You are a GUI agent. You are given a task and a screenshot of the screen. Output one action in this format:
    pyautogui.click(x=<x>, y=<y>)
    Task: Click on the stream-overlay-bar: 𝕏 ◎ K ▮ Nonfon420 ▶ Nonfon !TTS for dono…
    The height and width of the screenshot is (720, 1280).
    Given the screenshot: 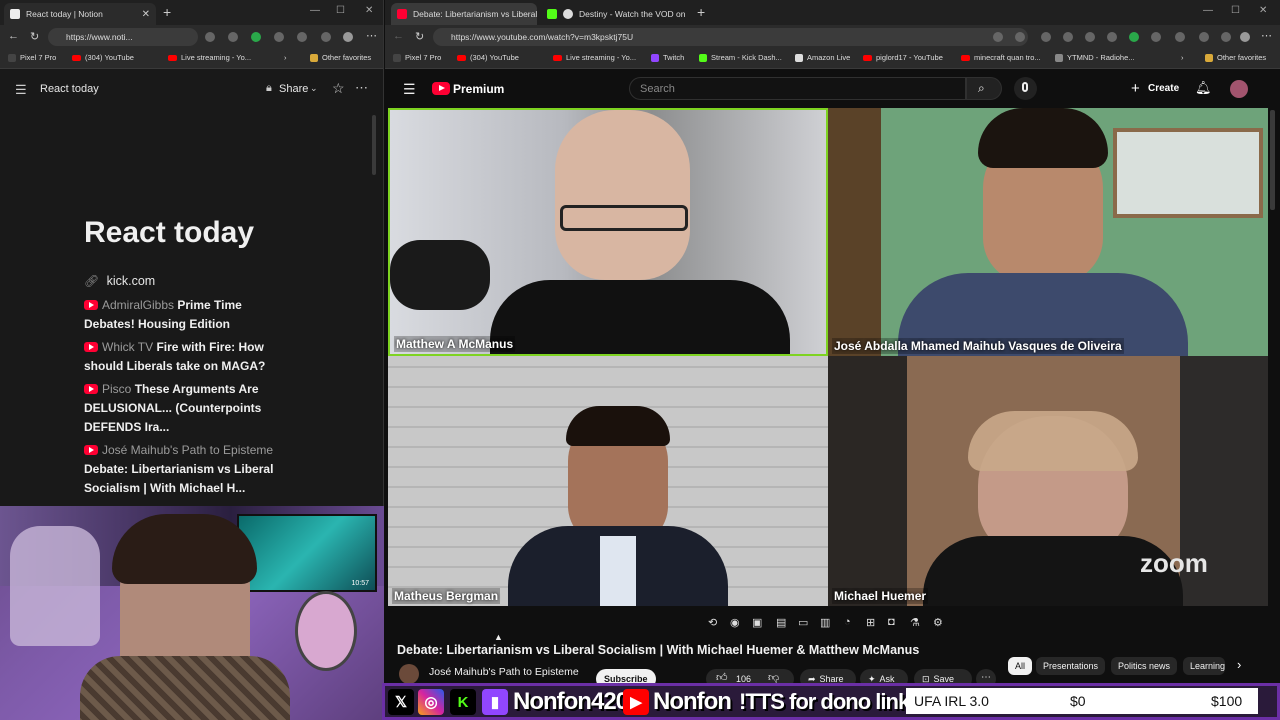 What is the action you would take?
    pyautogui.click(x=831, y=701)
    